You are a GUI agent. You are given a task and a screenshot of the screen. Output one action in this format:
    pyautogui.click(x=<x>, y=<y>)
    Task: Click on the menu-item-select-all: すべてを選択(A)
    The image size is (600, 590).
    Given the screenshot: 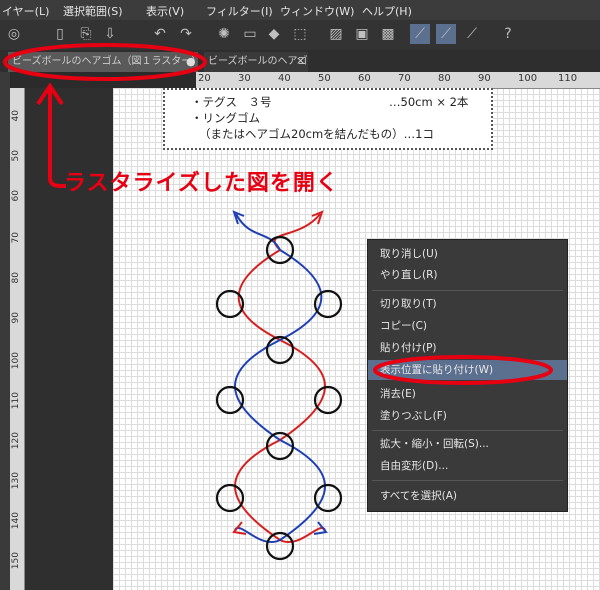 What is the action you would take?
    pyautogui.click(x=418, y=496)
    